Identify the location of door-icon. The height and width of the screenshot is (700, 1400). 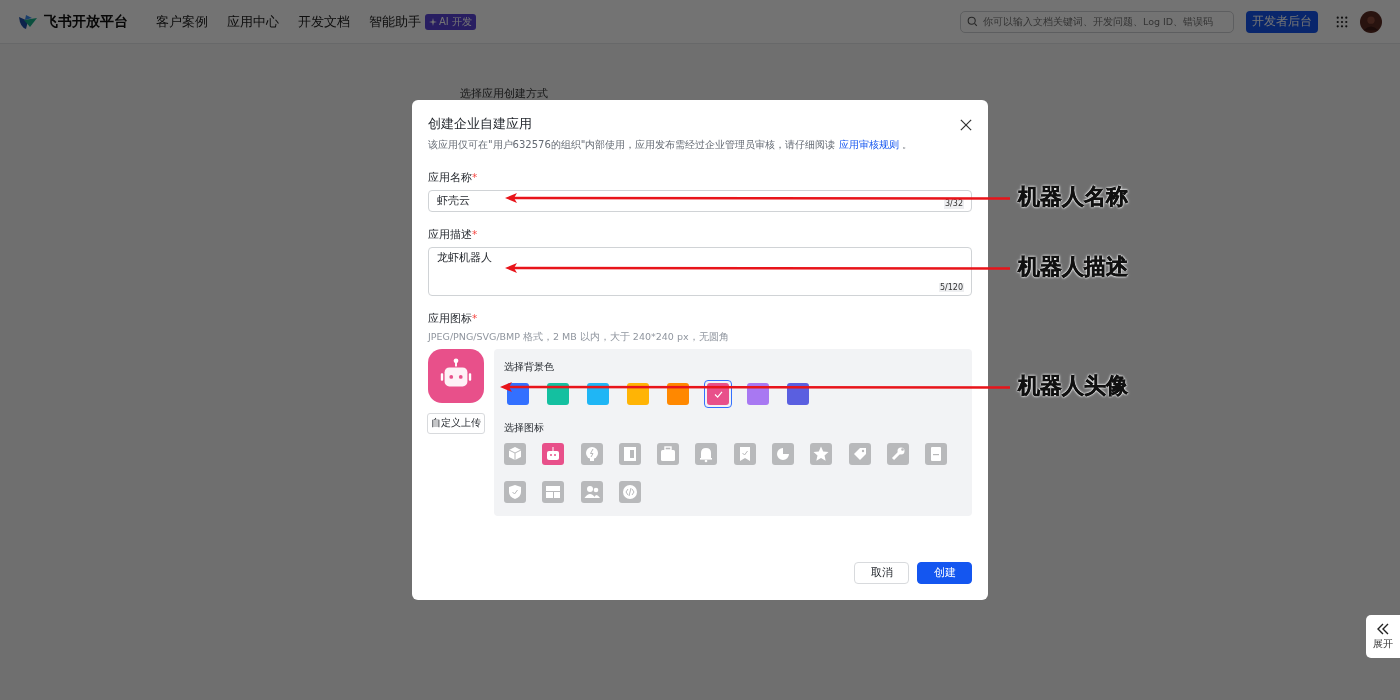
(629, 454).